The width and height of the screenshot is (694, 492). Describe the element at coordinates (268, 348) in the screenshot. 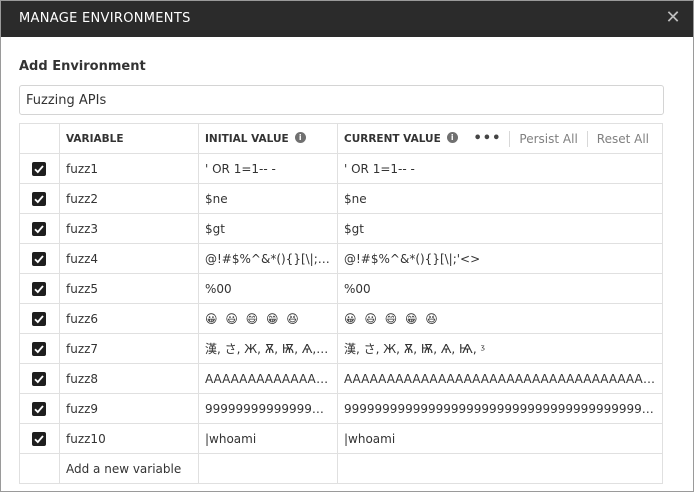

I see `initial-value-cell: 漢, さ, Ж, Ѫ, Ѭ, Ѧ, Ѩ, ᶾ` at that location.